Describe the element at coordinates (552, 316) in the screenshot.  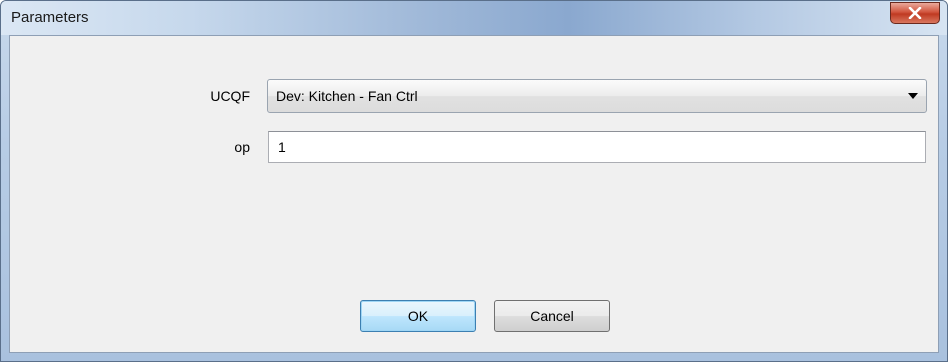
I see `cancel-button: Cancel` at that location.